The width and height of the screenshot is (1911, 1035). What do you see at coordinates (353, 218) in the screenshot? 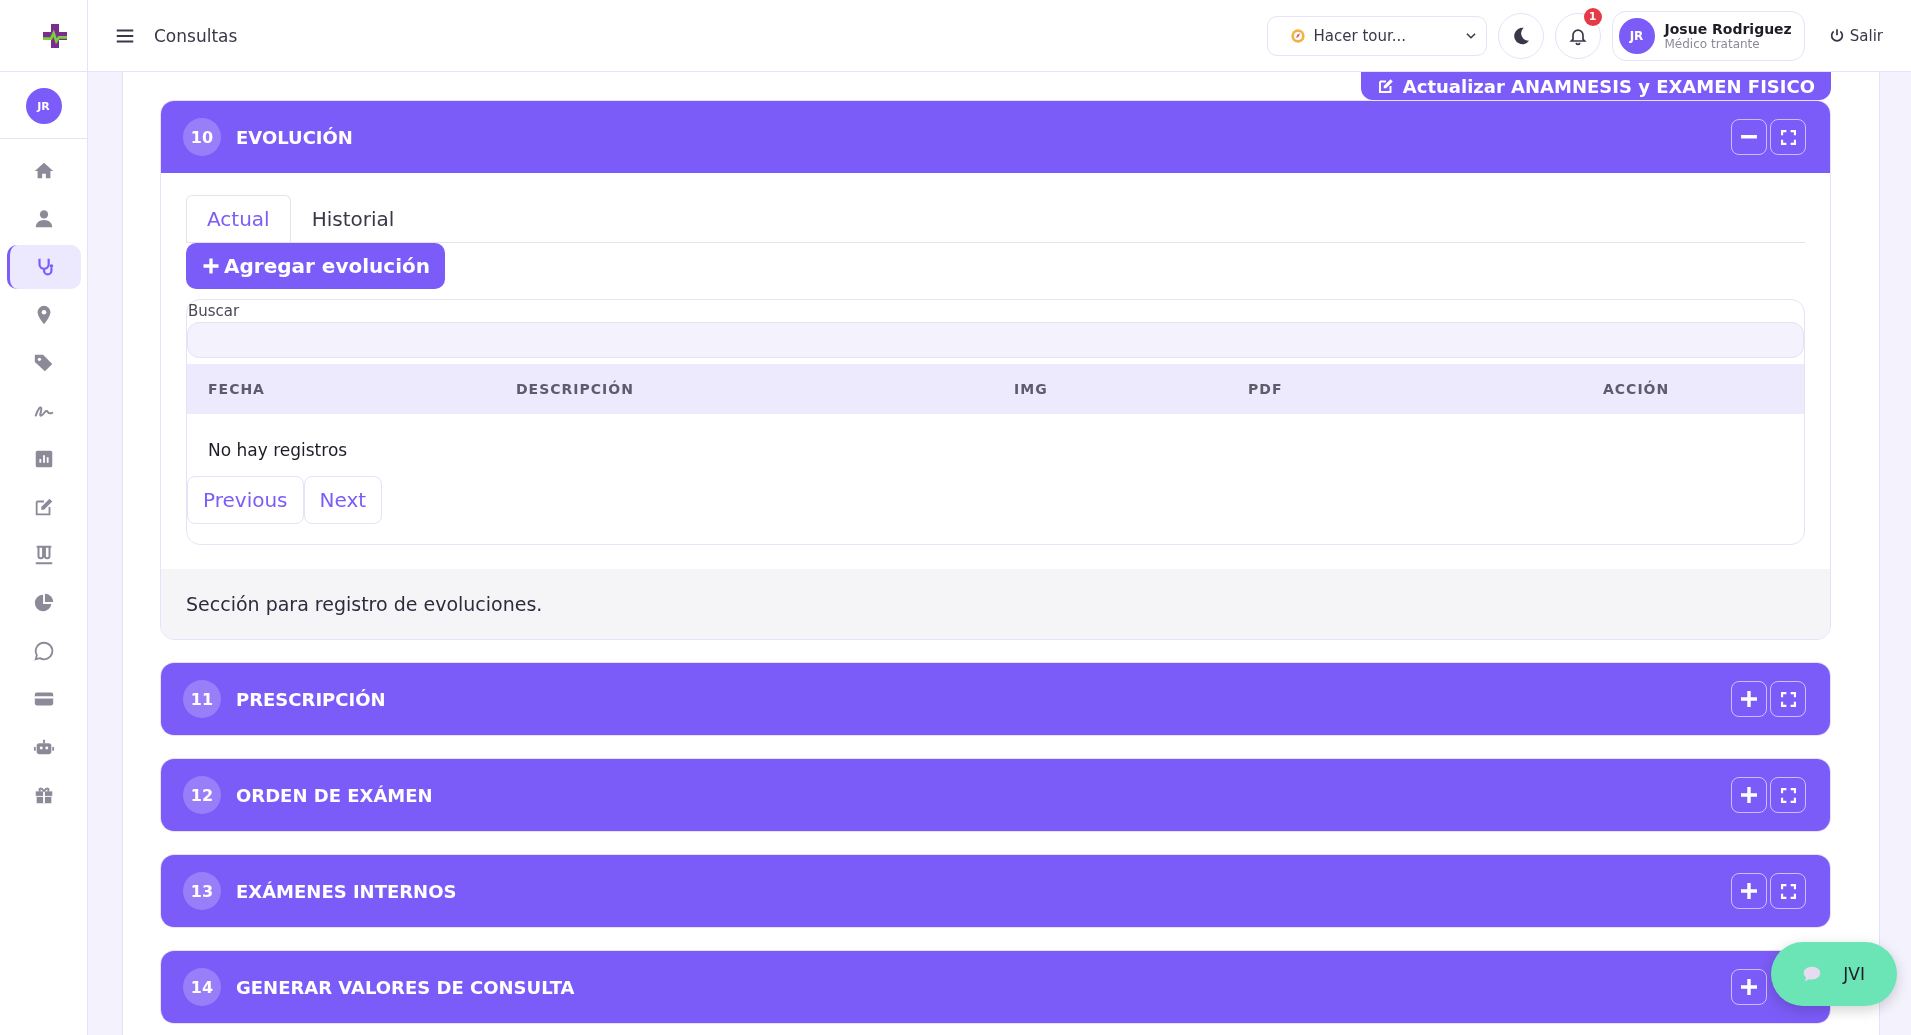
I see `tab: Historial` at bounding box center [353, 218].